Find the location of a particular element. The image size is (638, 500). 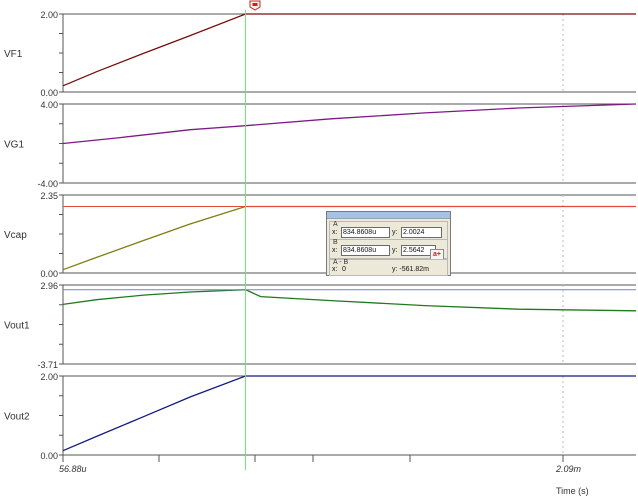

cursor-a-group: A x: 834.8608u y: 2.0024 is located at coordinates (388, 230).